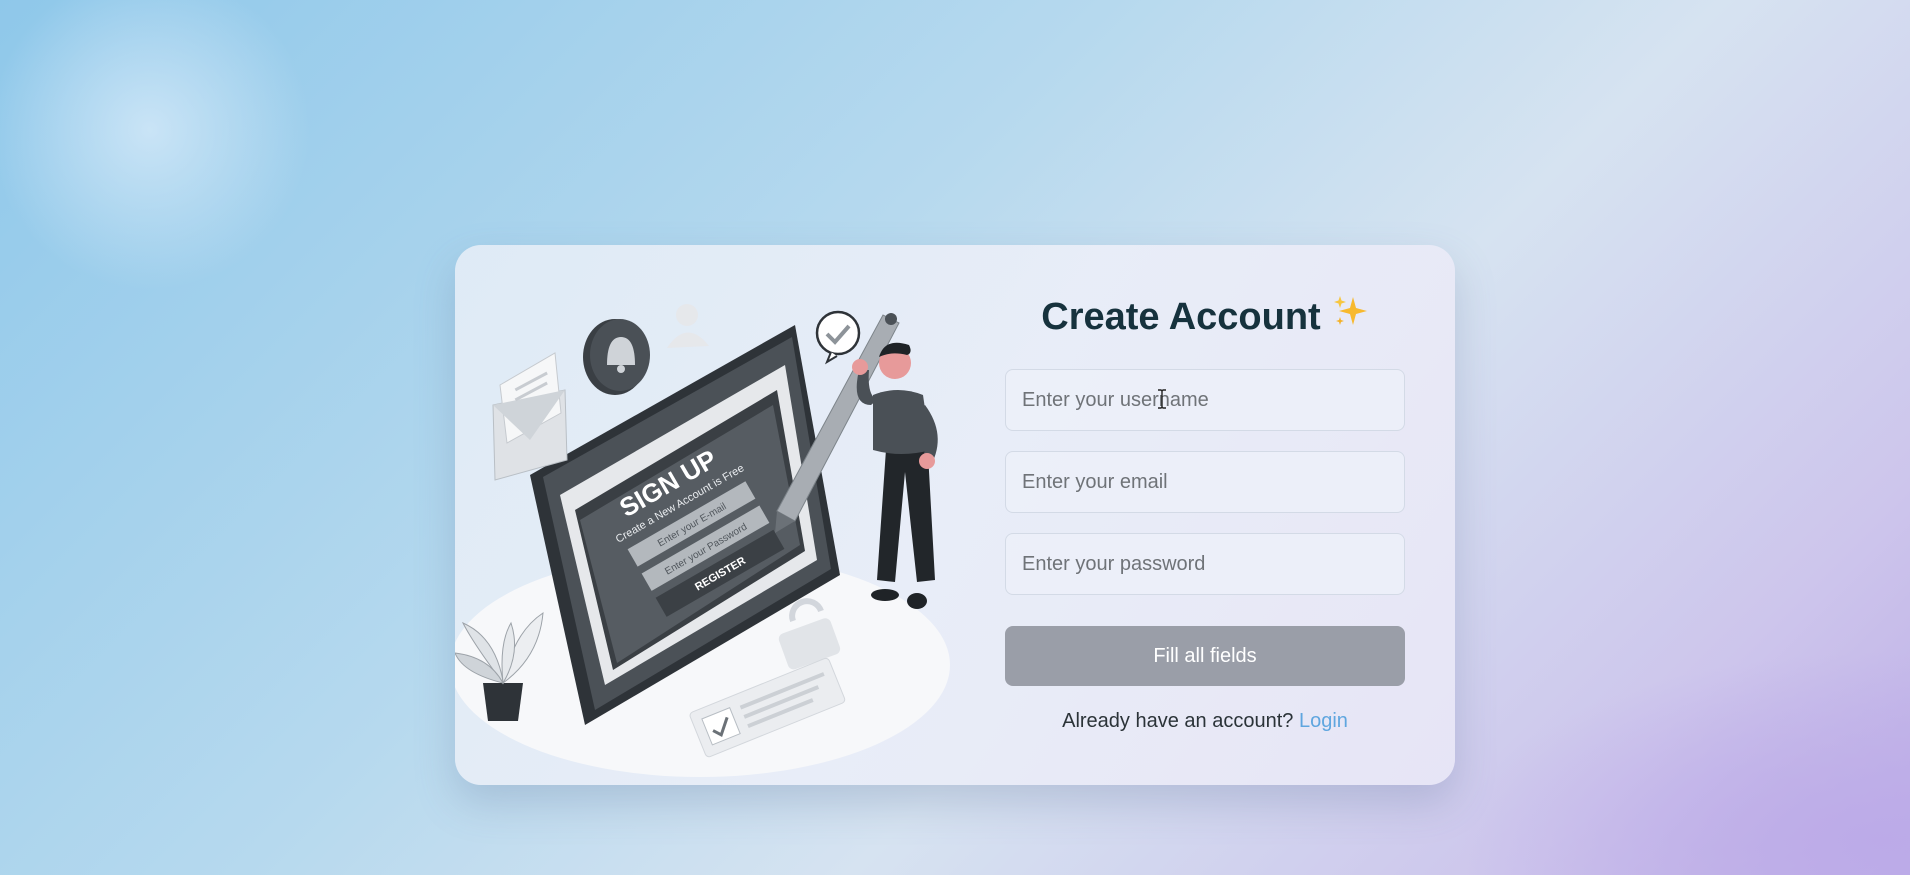 This screenshot has width=1910, height=875. Describe the element at coordinates (1178, 721) in the screenshot. I see `login-prompt-text: Already have an account?` at that location.